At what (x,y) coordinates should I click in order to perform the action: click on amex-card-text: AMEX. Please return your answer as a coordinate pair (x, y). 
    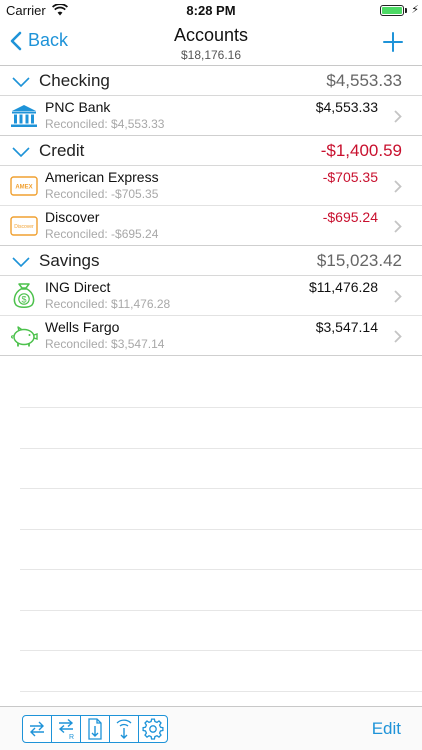
    Looking at the image, I should click on (23, 188).